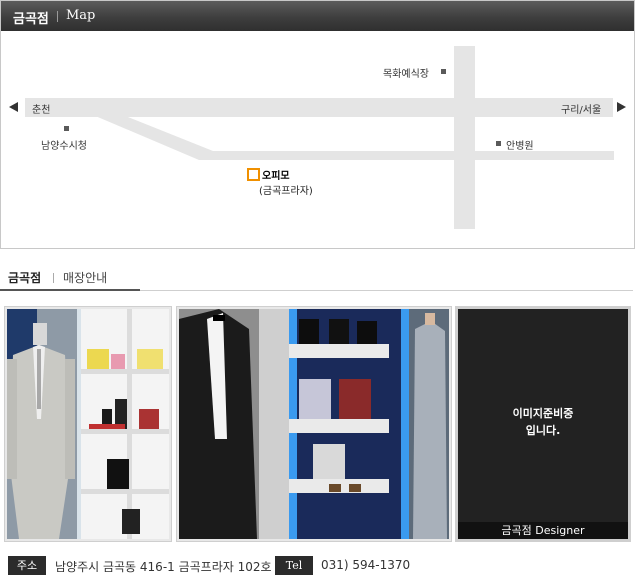 The height and width of the screenshot is (577, 635). I want to click on map-header: 금곡점 Map, so click(317, 16).